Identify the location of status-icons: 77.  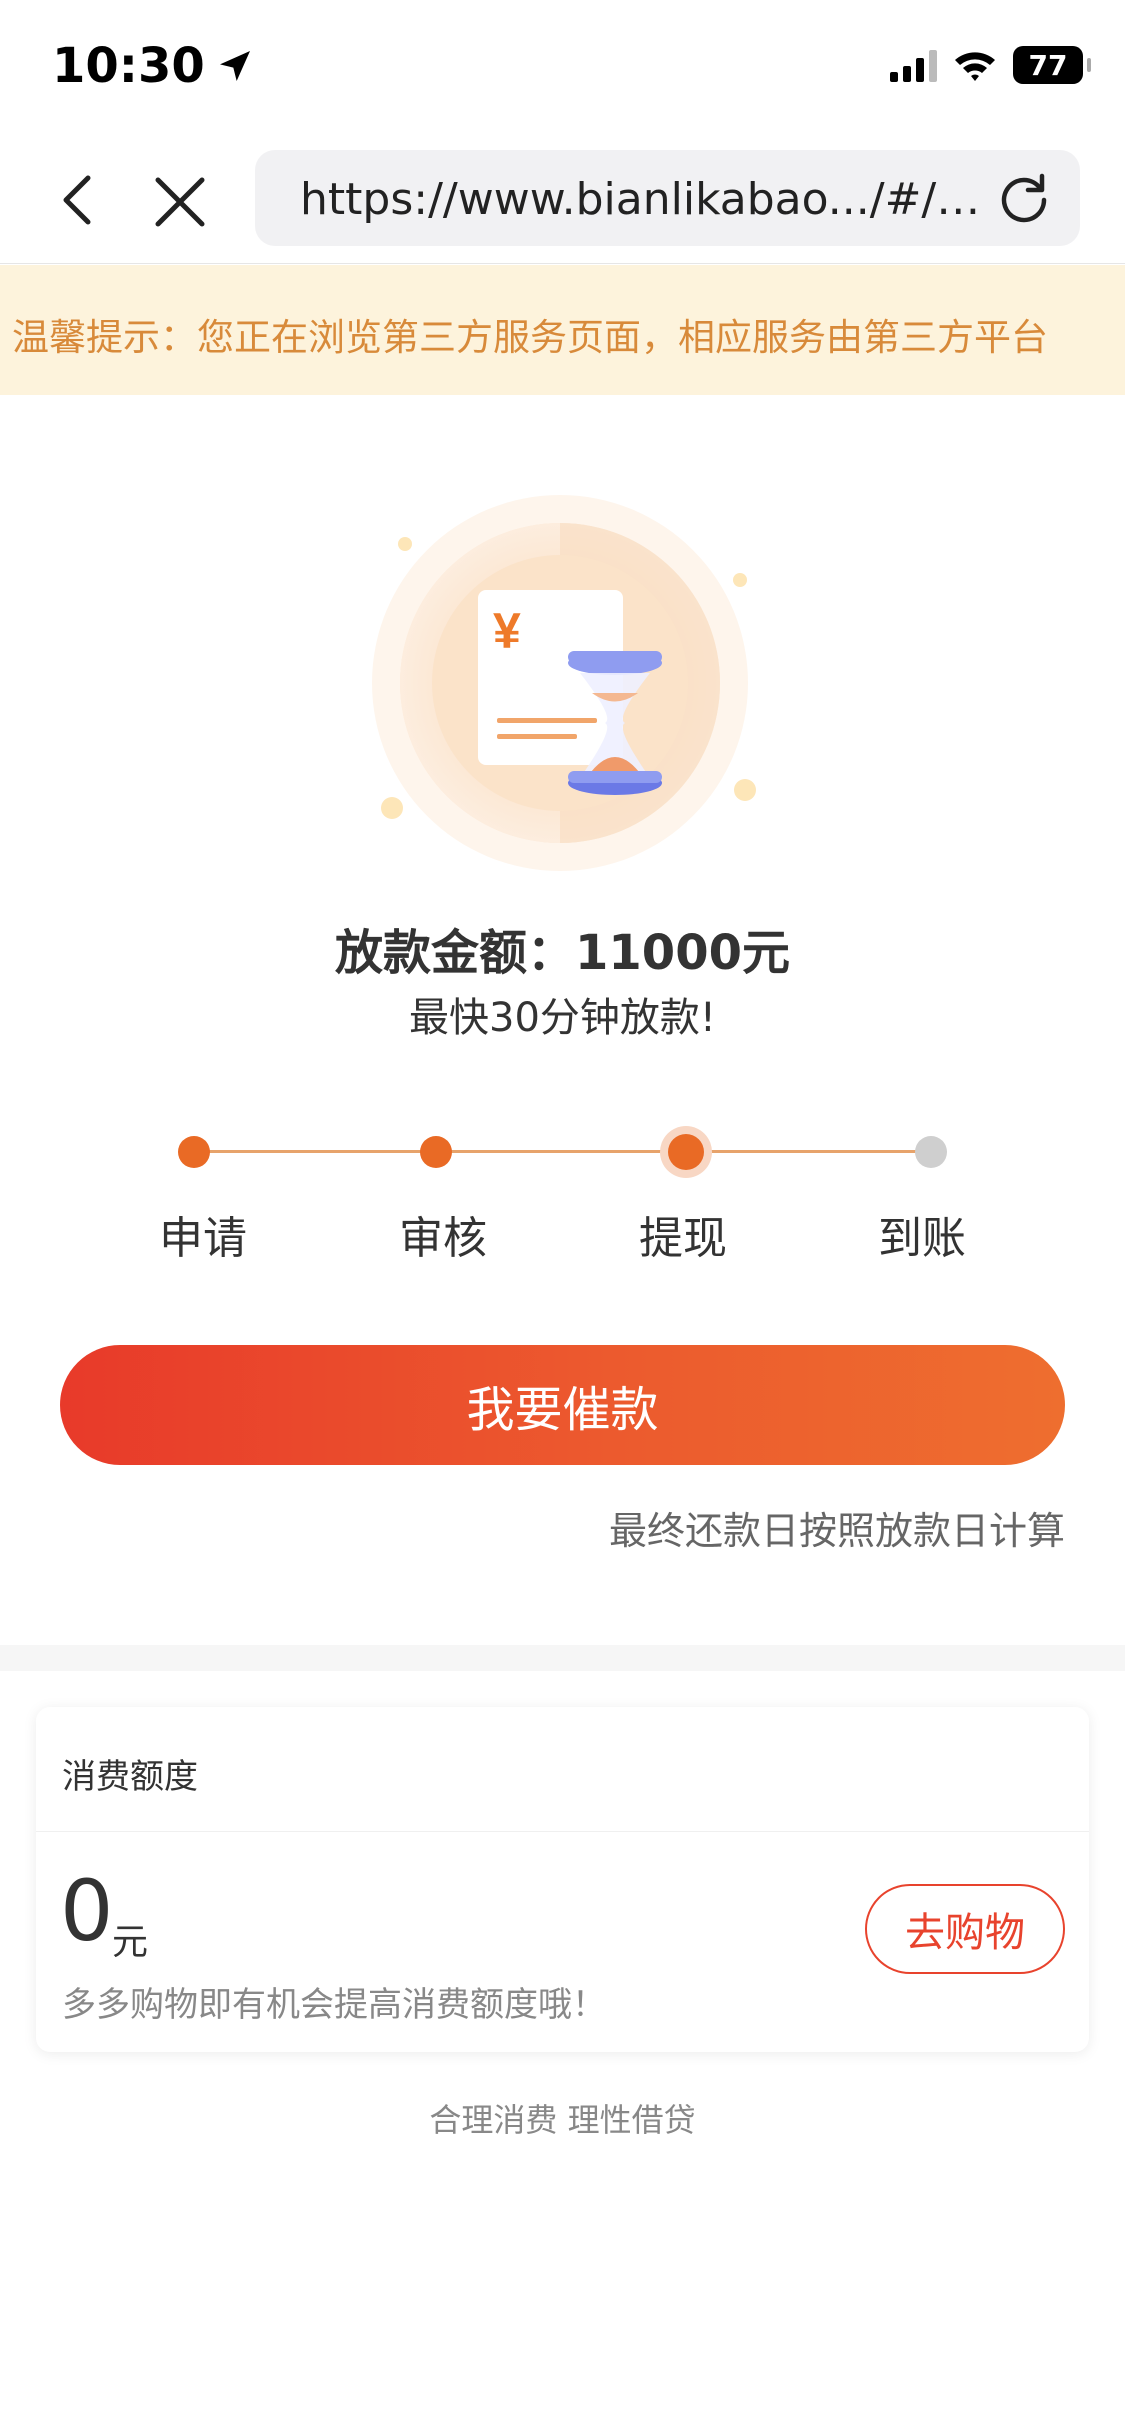
(990, 65).